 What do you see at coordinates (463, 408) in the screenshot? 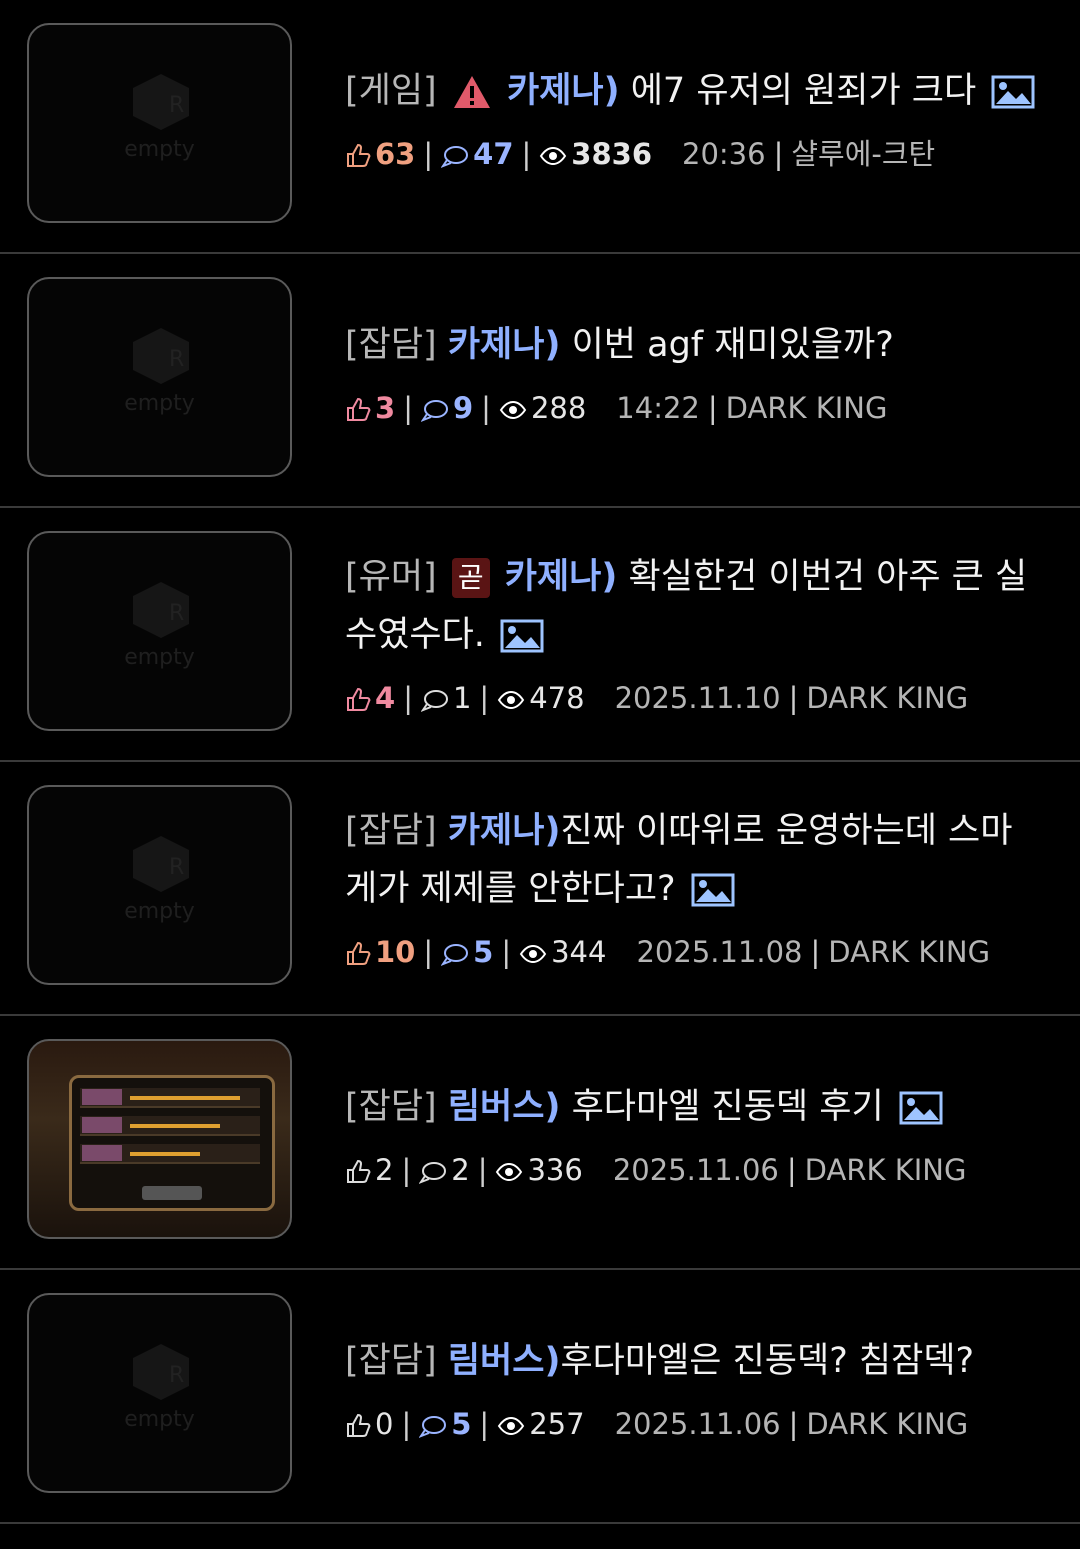
I see `comment-count: 9` at bounding box center [463, 408].